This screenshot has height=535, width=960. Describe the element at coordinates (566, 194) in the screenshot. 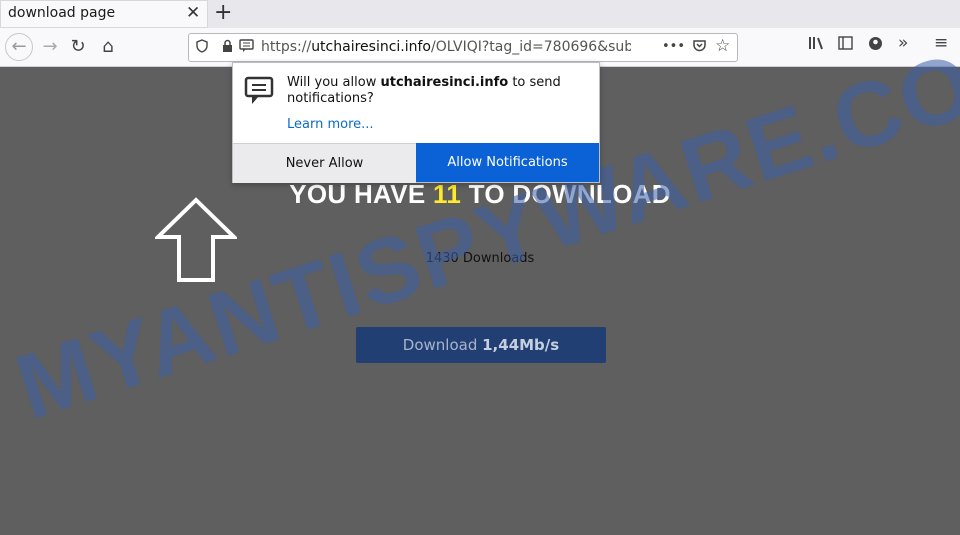

I see `headline-text-end: TO DOWNLOAD` at that location.